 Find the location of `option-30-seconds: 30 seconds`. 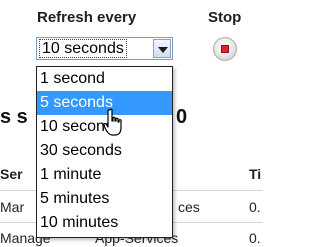

option-30-seconds: 30 seconds is located at coordinates (104, 151).